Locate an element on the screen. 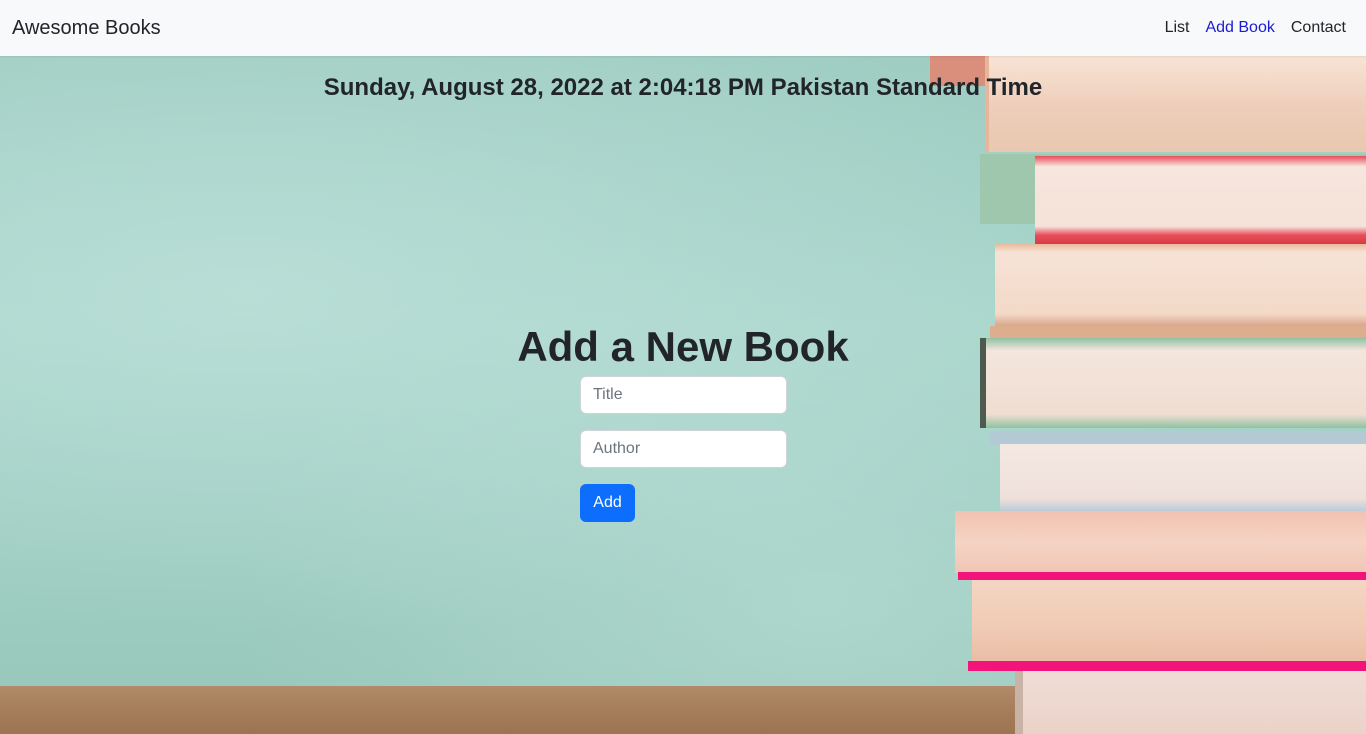 The height and width of the screenshot is (734, 1366). brand-logo: Awesome Books is located at coordinates (86, 28).